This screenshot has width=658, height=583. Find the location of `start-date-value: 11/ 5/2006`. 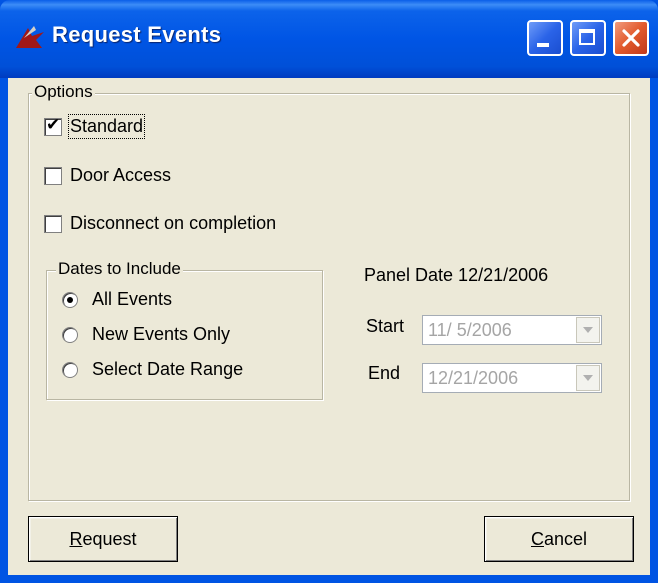

start-date-value: 11/ 5/2006 is located at coordinates (470, 329).